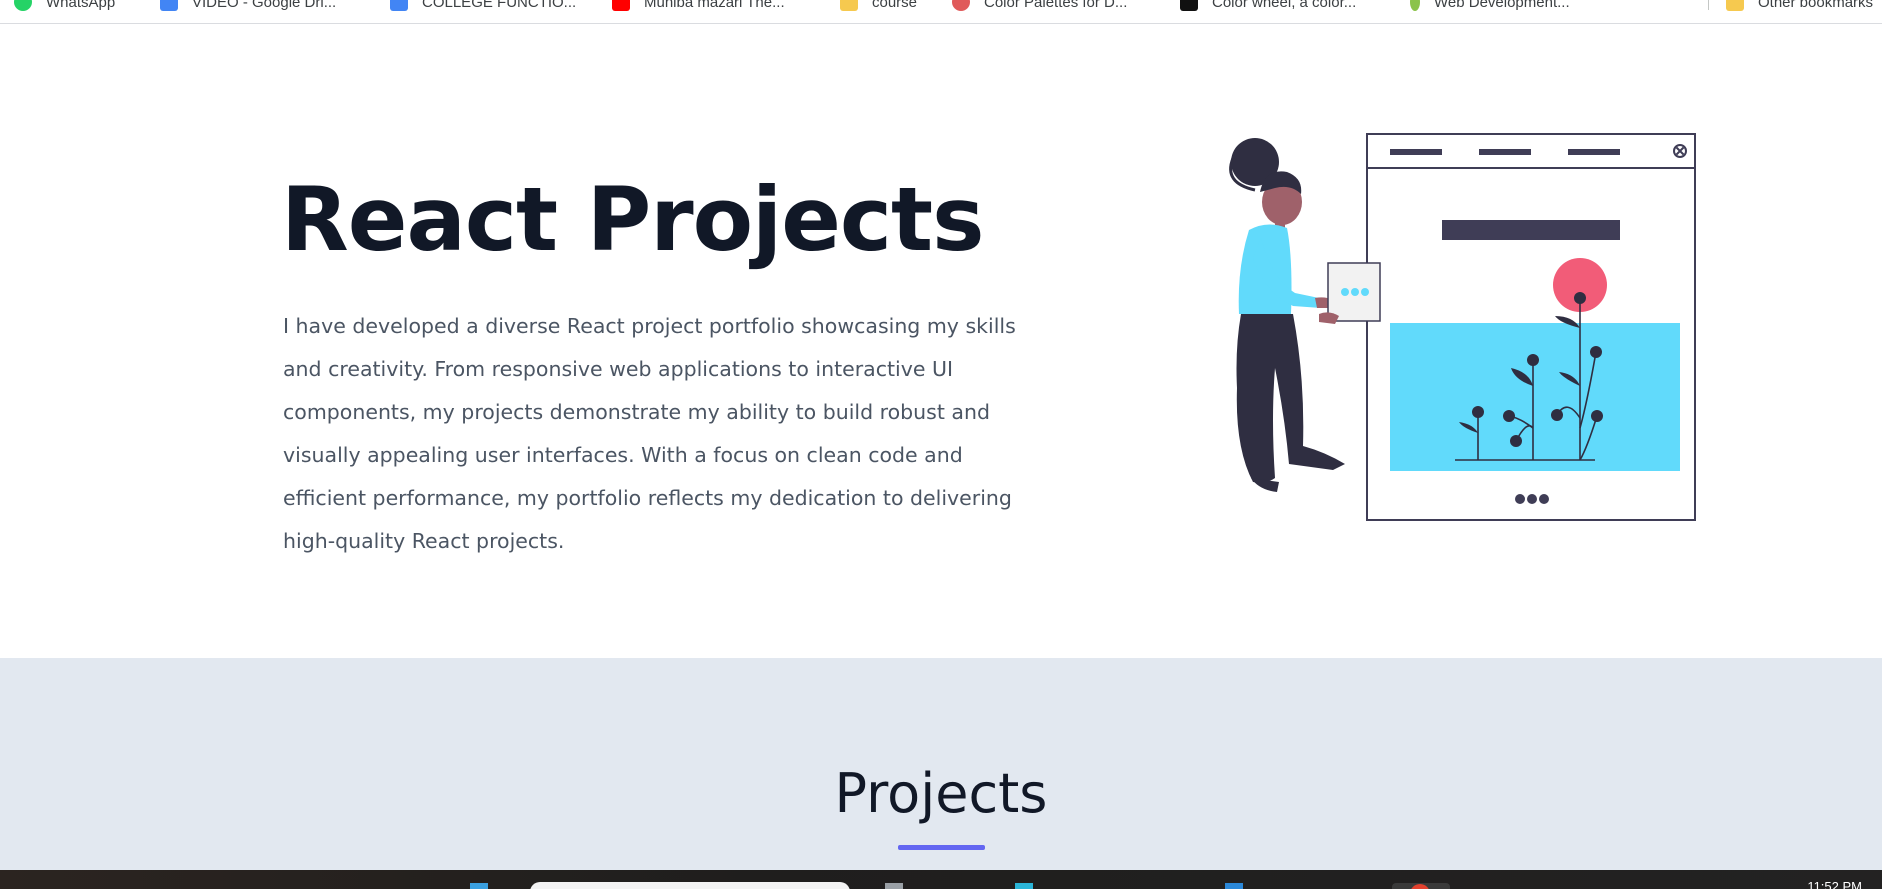 Image resolution: width=1882 pixels, height=889 pixels. I want to click on content-panel, so click(1535, 397).